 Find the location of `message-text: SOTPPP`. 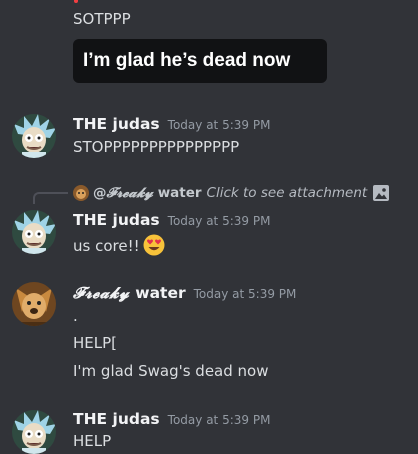

message-text: SOTPPP is located at coordinates (102, 19).